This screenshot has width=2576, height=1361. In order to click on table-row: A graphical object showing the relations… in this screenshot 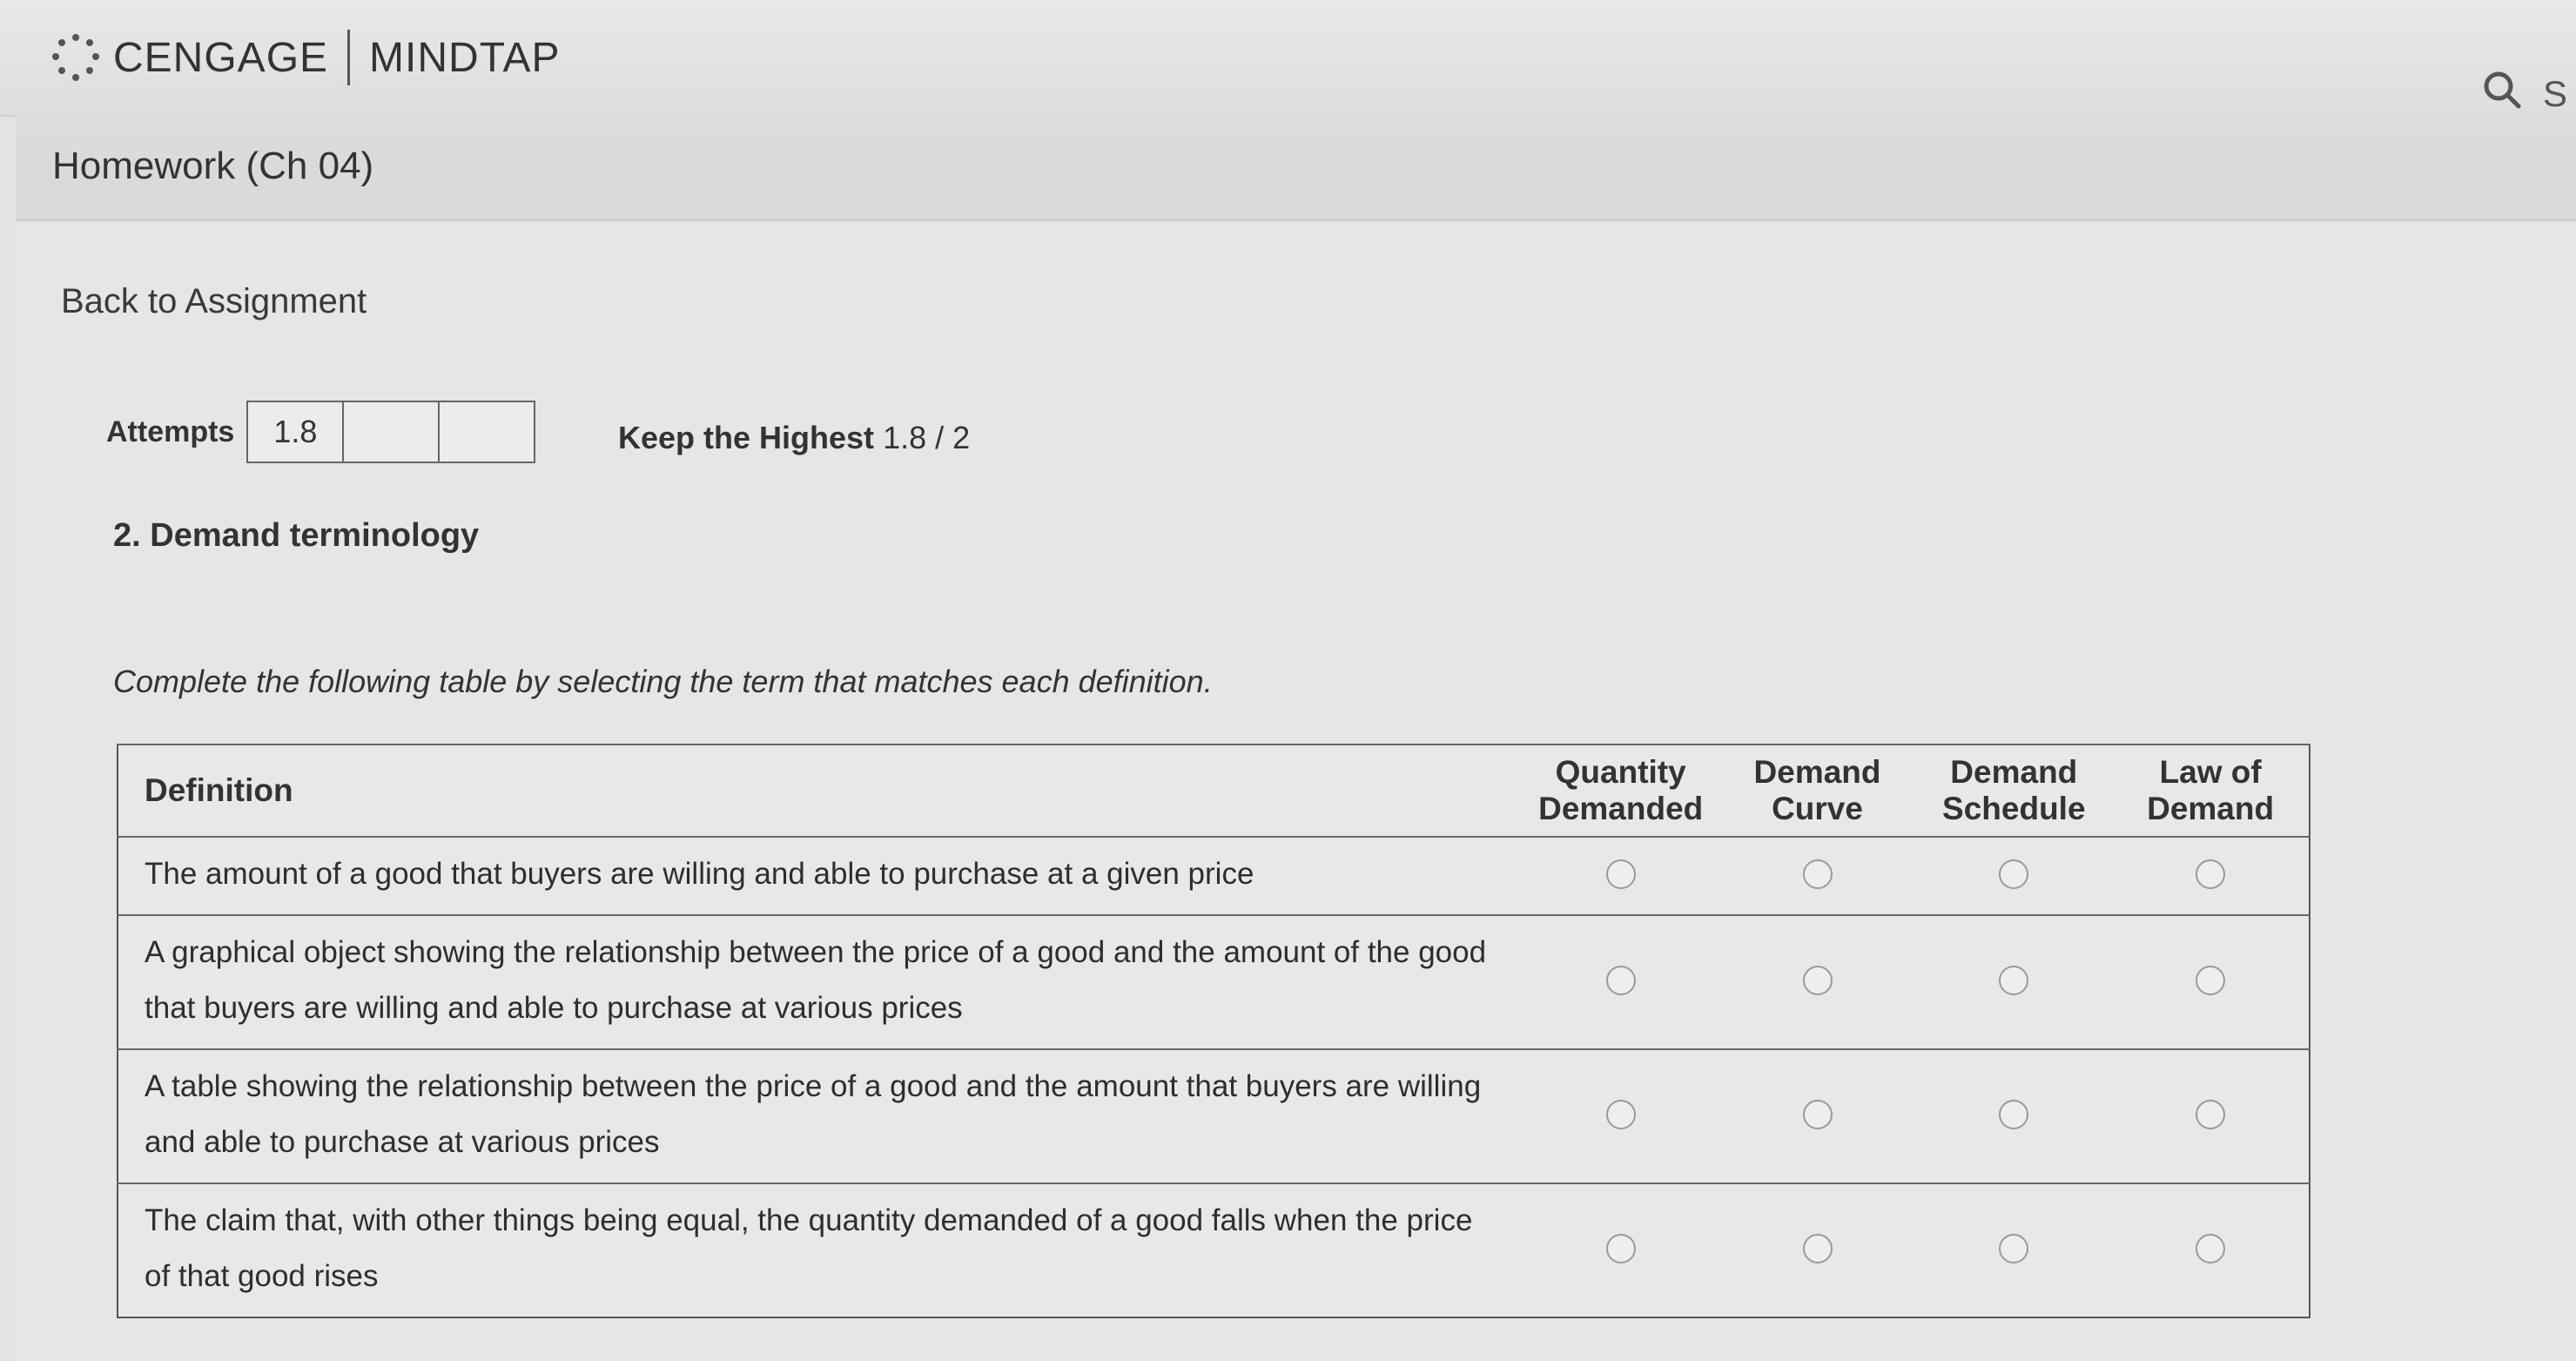, I will do `click(1214, 981)`.